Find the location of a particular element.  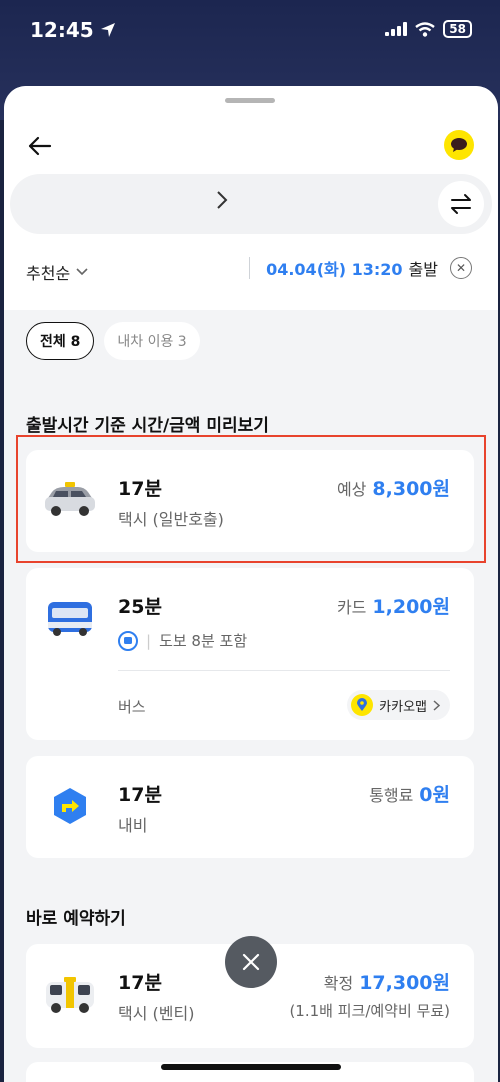

price-value: 0원 is located at coordinates (434, 795).